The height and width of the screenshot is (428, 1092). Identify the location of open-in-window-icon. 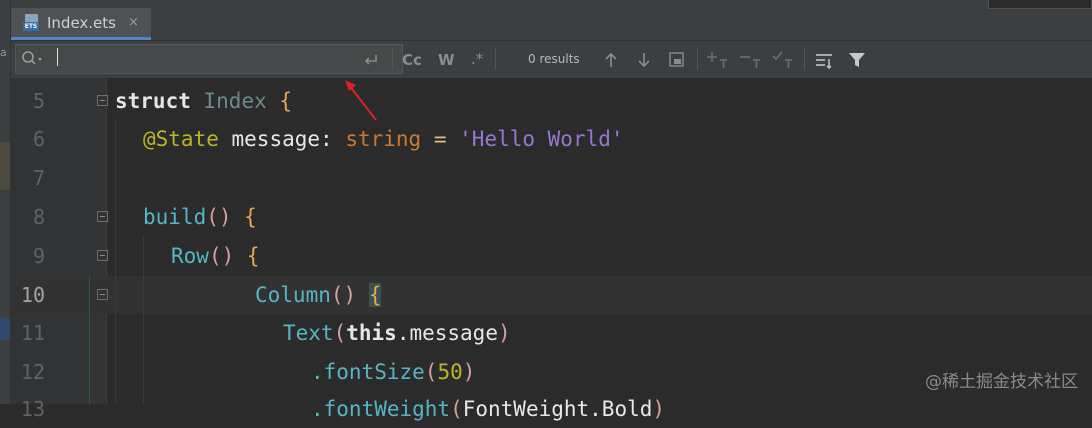
(677, 60).